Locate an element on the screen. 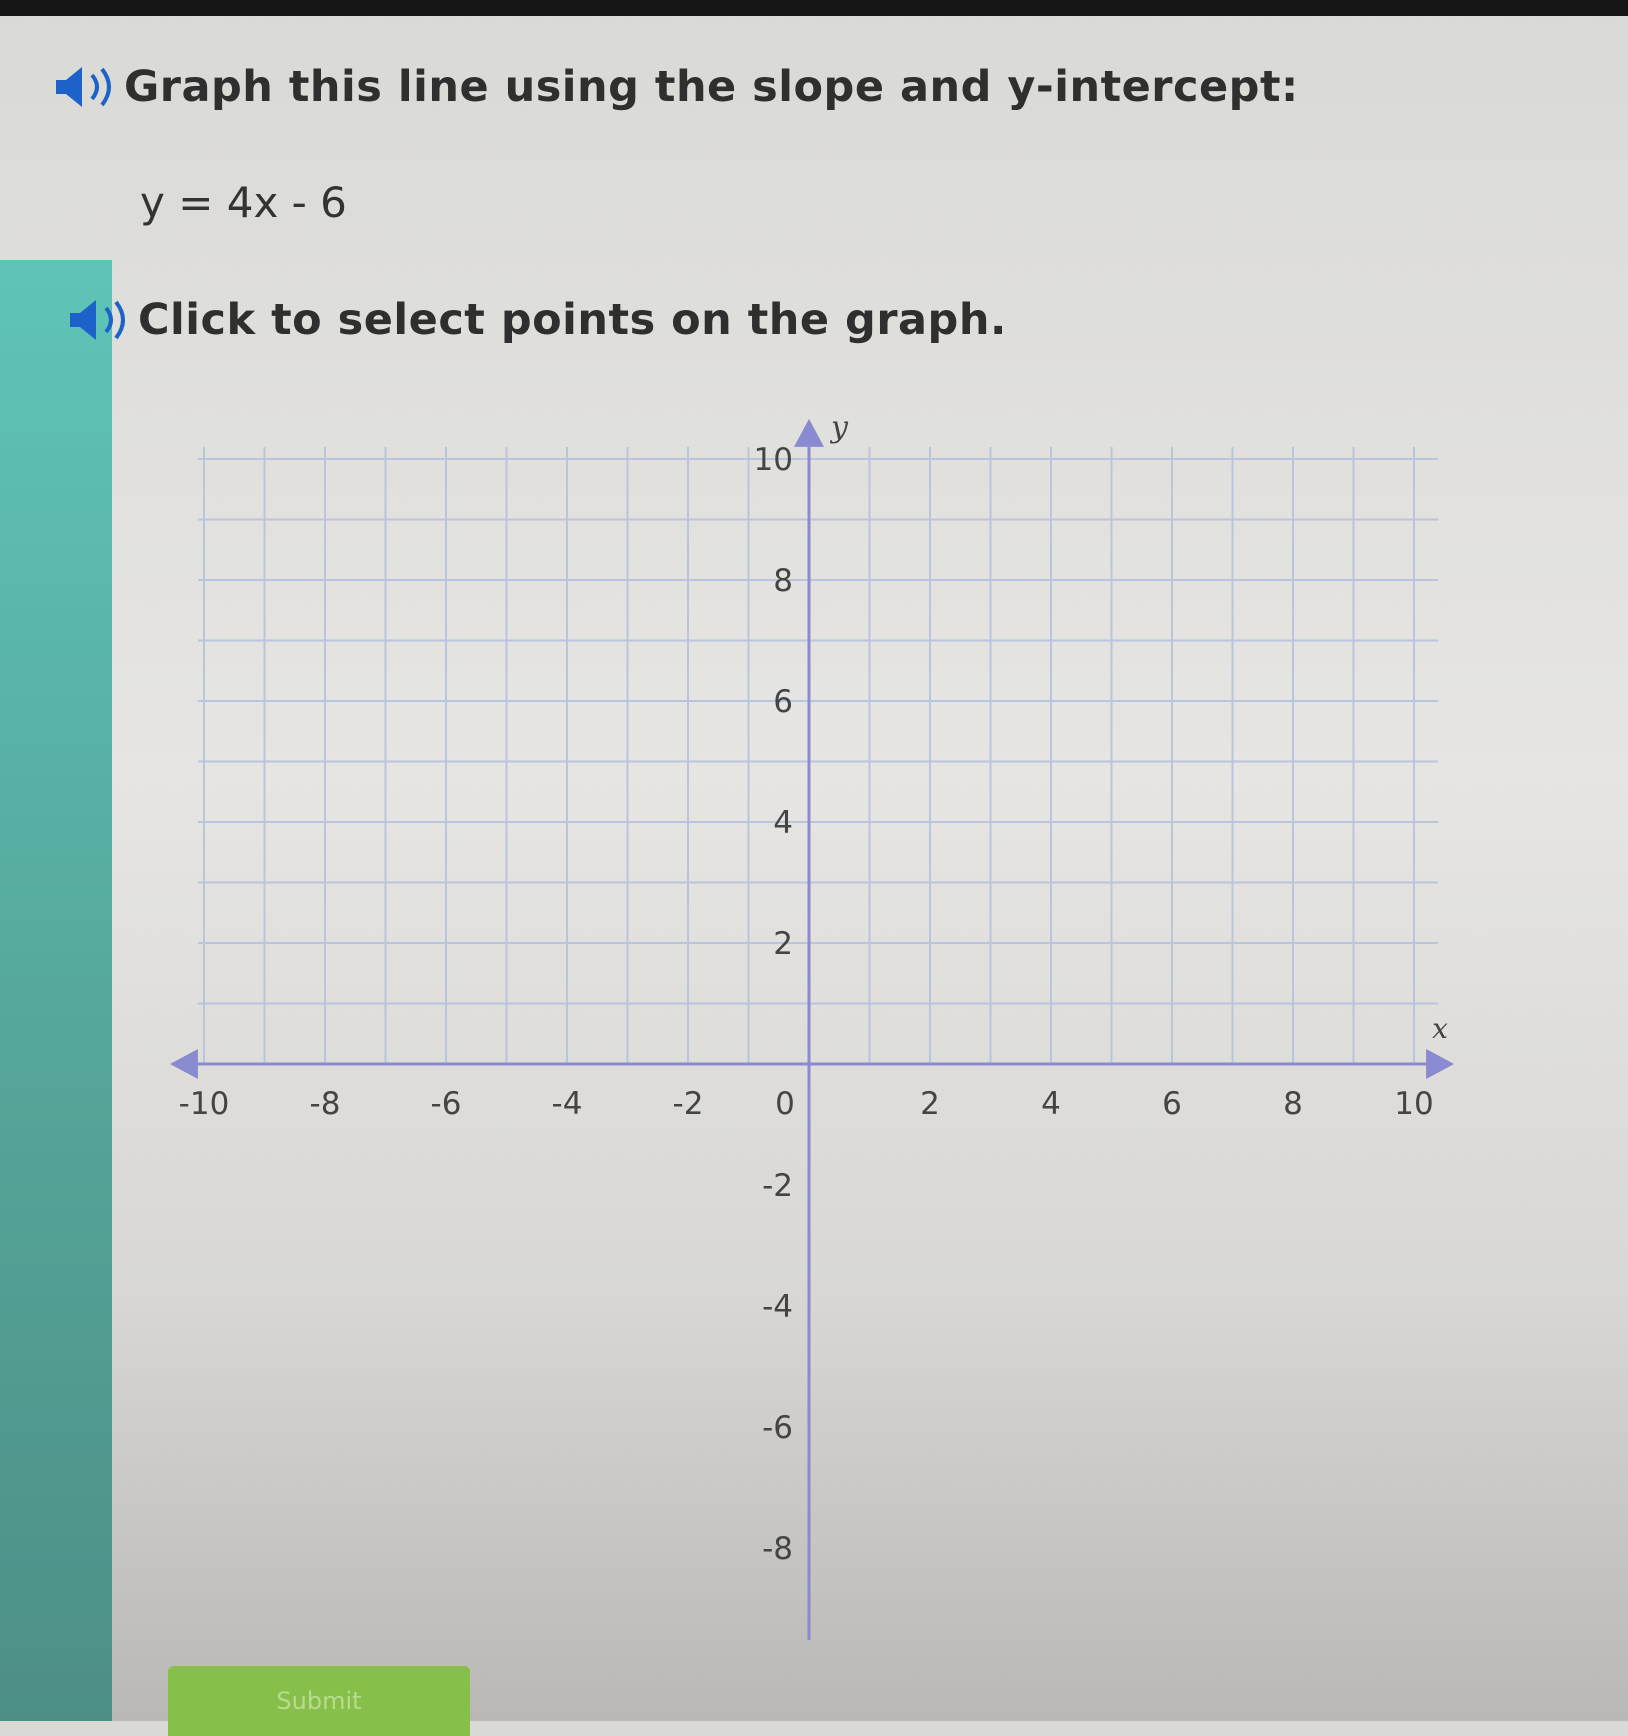  instruction-text: Click to select points on the graph. is located at coordinates (572, 320).